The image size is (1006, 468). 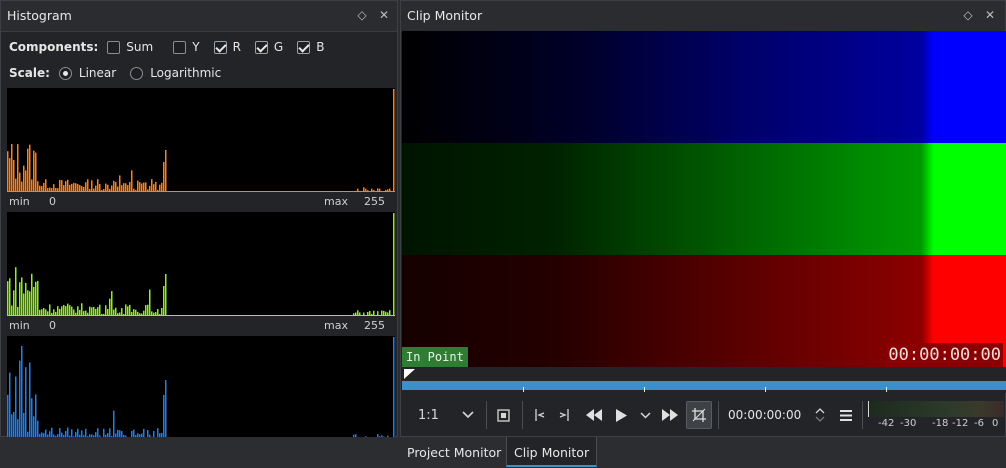 What do you see at coordinates (468, 415) in the screenshot?
I see `chevron-down-icon` at bounding box center [468, 415].